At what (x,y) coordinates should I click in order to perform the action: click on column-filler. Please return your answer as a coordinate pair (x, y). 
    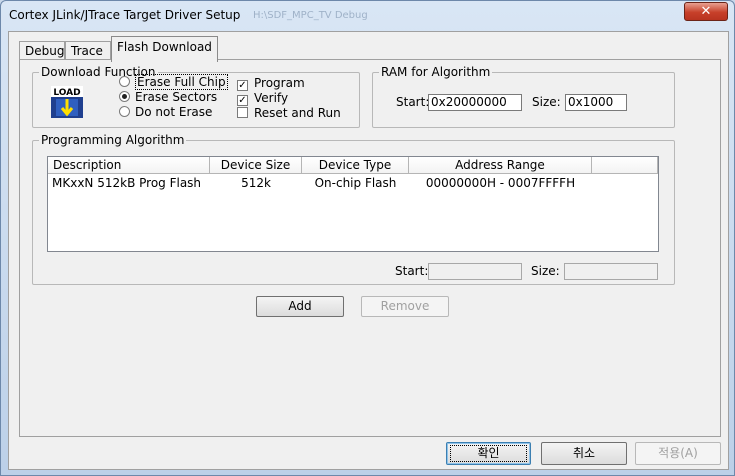
    Looking at the image, I should click on (625, 165).